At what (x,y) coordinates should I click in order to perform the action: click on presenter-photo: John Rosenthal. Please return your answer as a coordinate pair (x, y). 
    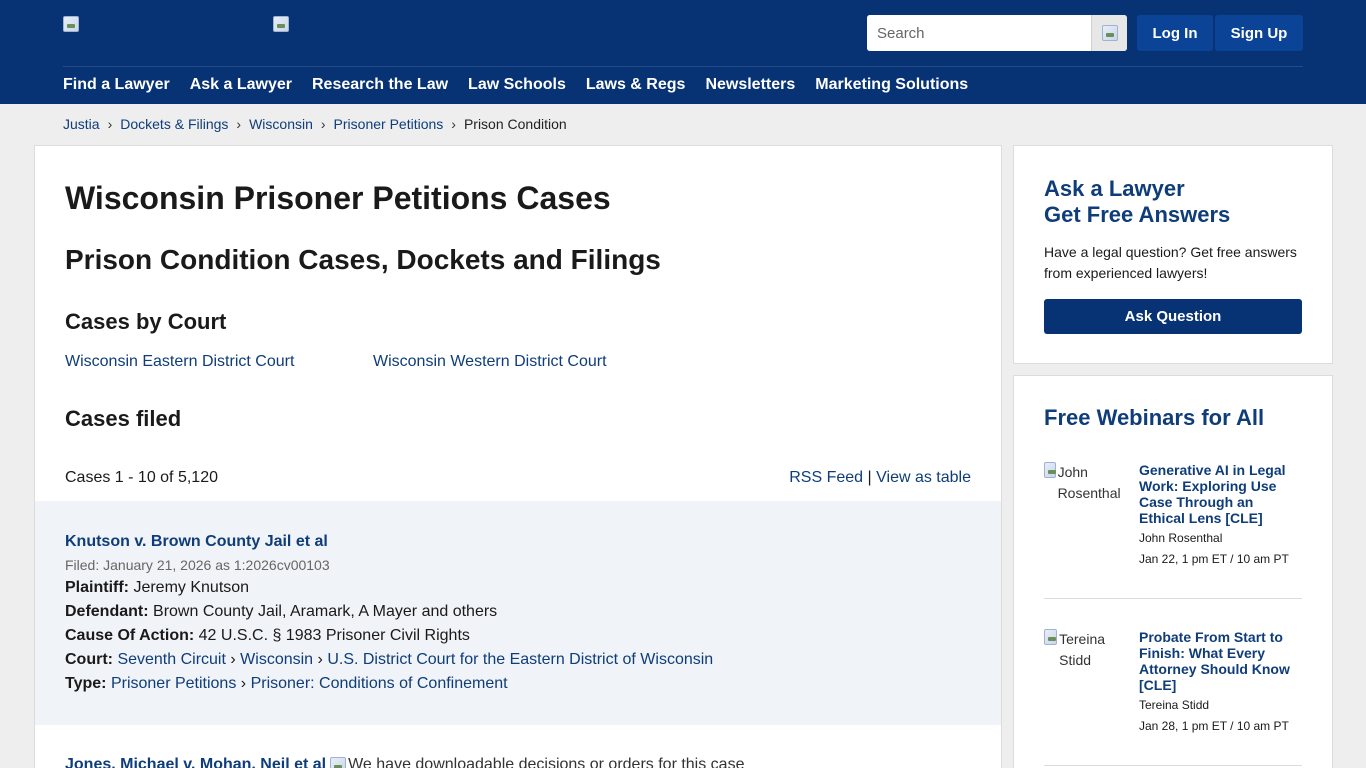
    Looking at the image, I should click on (1084, 483).